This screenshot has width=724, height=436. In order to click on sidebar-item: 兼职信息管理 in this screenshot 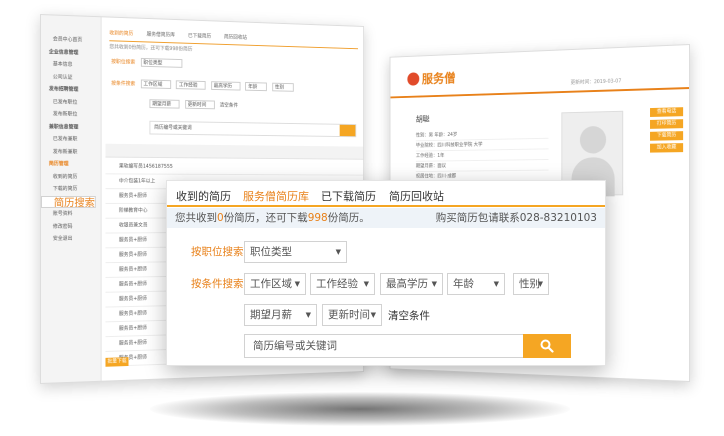, I will do `click(71, 127)`.